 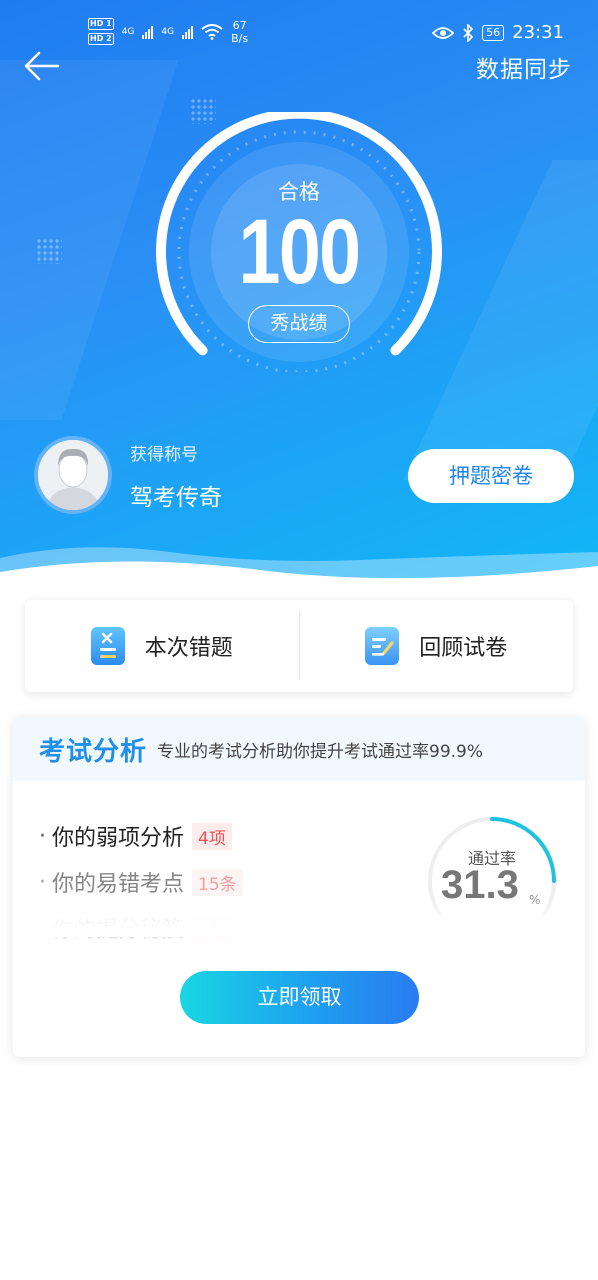 I want to click on item-label: 你的易错考点, so click(x=118, y=884).